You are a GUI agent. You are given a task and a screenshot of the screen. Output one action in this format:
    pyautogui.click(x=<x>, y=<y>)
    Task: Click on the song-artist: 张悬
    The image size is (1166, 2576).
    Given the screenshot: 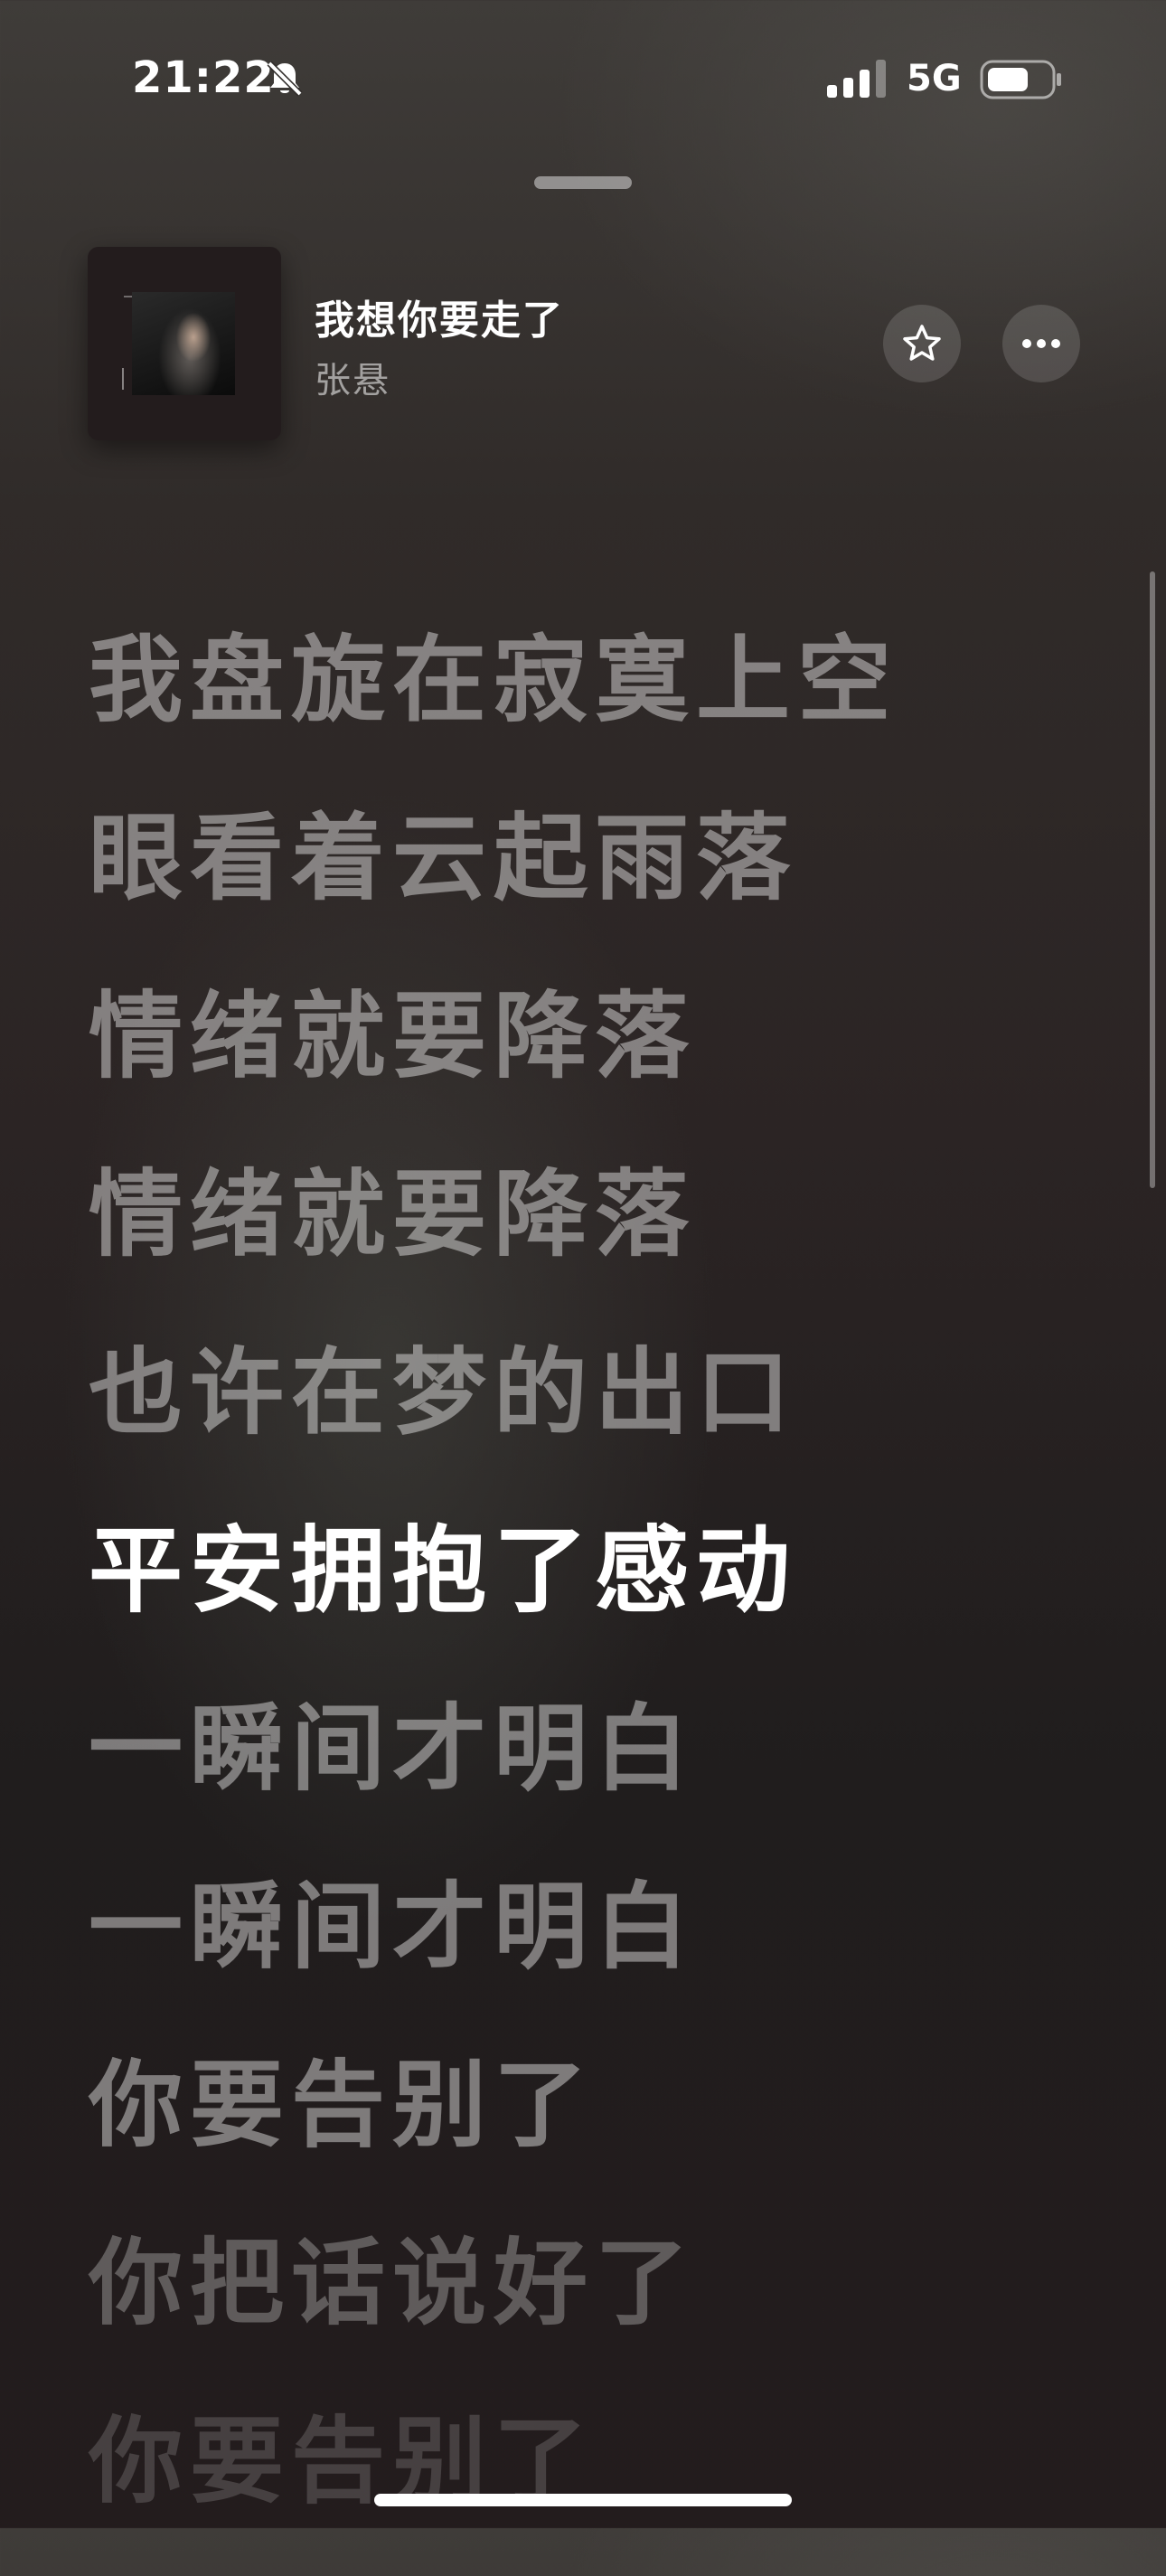 What is the action you would take?
    pyautogui.click(x=353, y=377)
    